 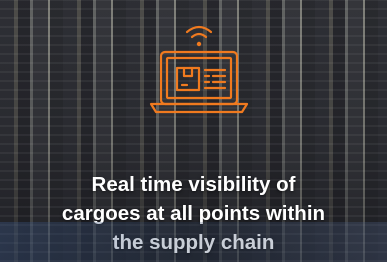 I want to click on wifi-signal-icon, so click(x=199, y=36).